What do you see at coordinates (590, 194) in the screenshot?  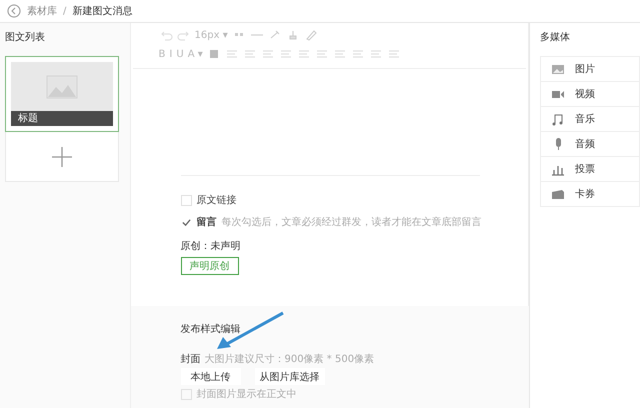 I see `media-item: 卡券` at bounding box center [590, 194].